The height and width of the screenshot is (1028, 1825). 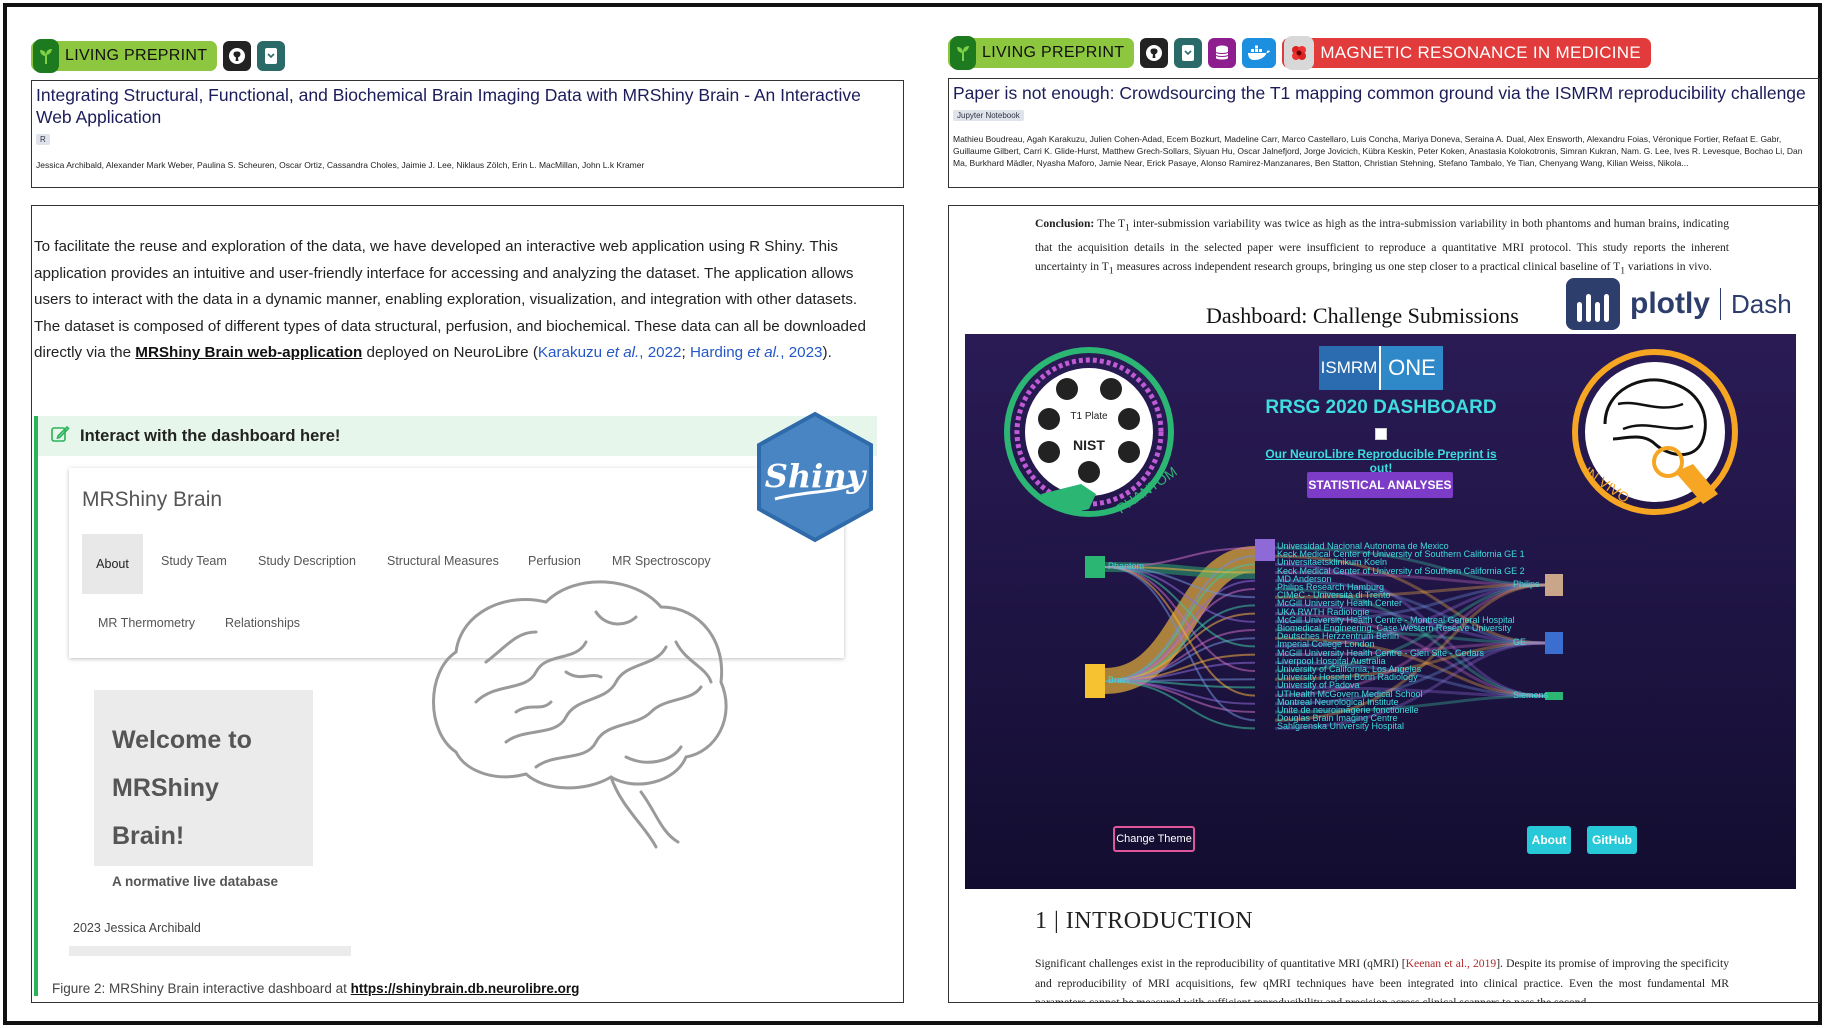 What do you see at coordinates (195, 881) in the screenshot?
I see `welcome-subtitle: A normative live database` at bounding box center [195, 881].